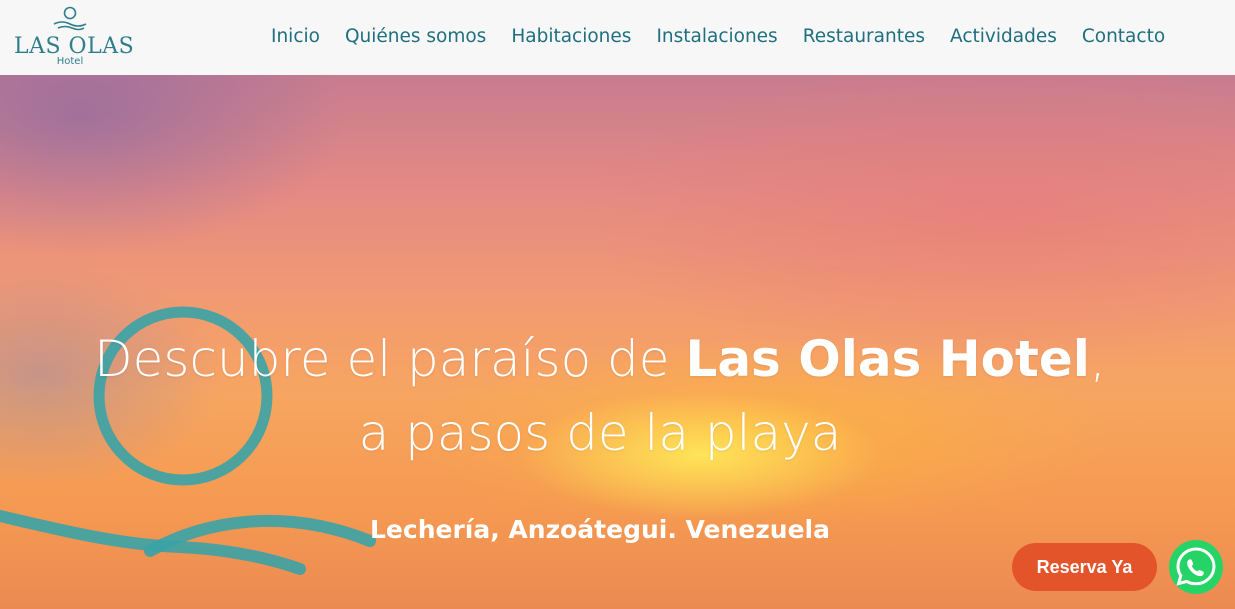 The height and width of the screenshot is (609, 1235). Describe the element at coordinates (415, 36) in the screenshot. I see `nav-quienes-somos: Quiénes somos` at that location.